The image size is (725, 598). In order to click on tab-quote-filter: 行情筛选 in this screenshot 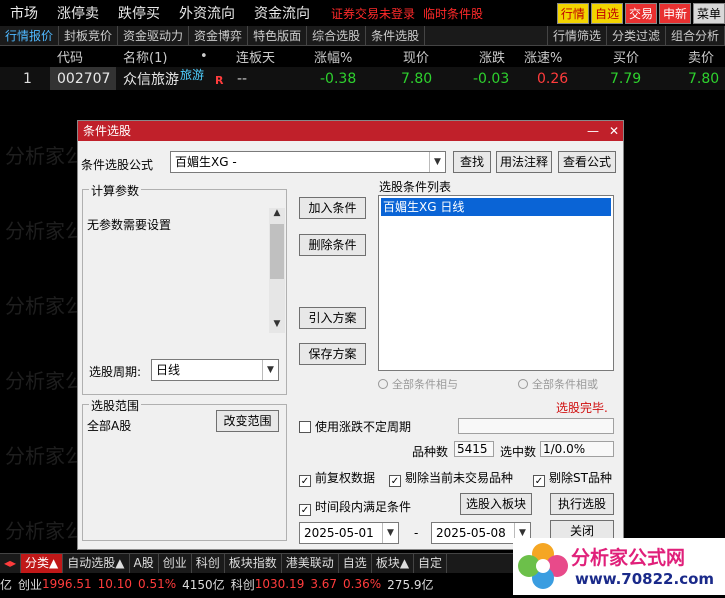, I will do `click(576, 36)`.